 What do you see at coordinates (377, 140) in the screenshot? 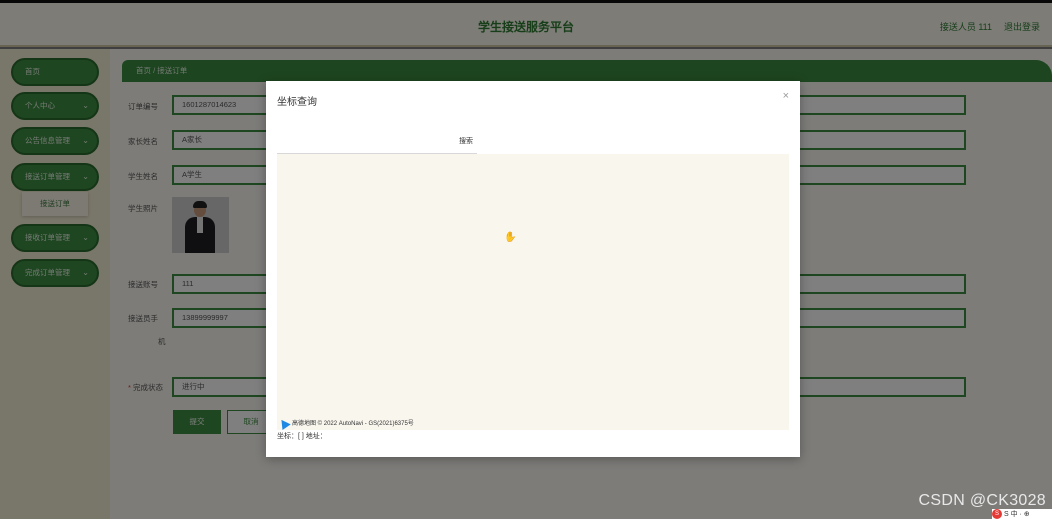
I see `map-search-input: 搜索` at bounding box center [377, 140].